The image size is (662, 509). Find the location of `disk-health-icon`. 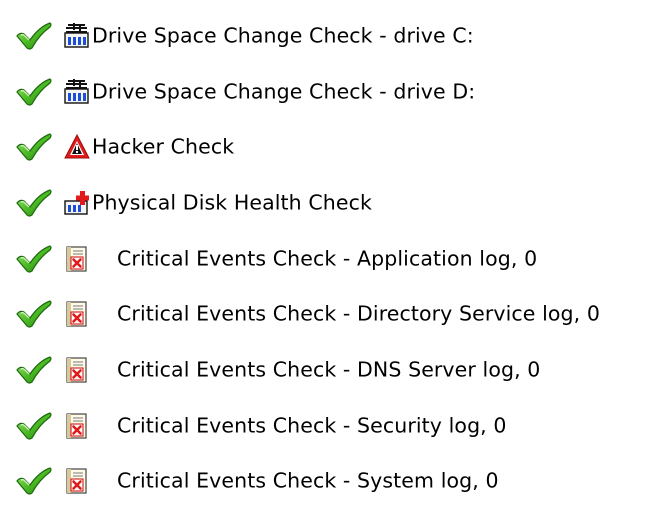

disk-health-icon is located at coordinates (77, 203).